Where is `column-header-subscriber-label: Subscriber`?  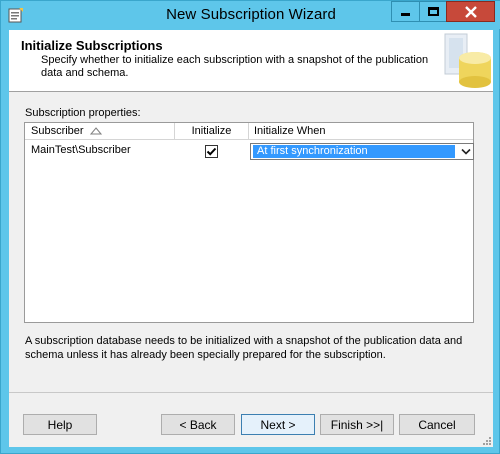
column-header-subscriber-label: Subscriber is located at coordinates (57, 131).